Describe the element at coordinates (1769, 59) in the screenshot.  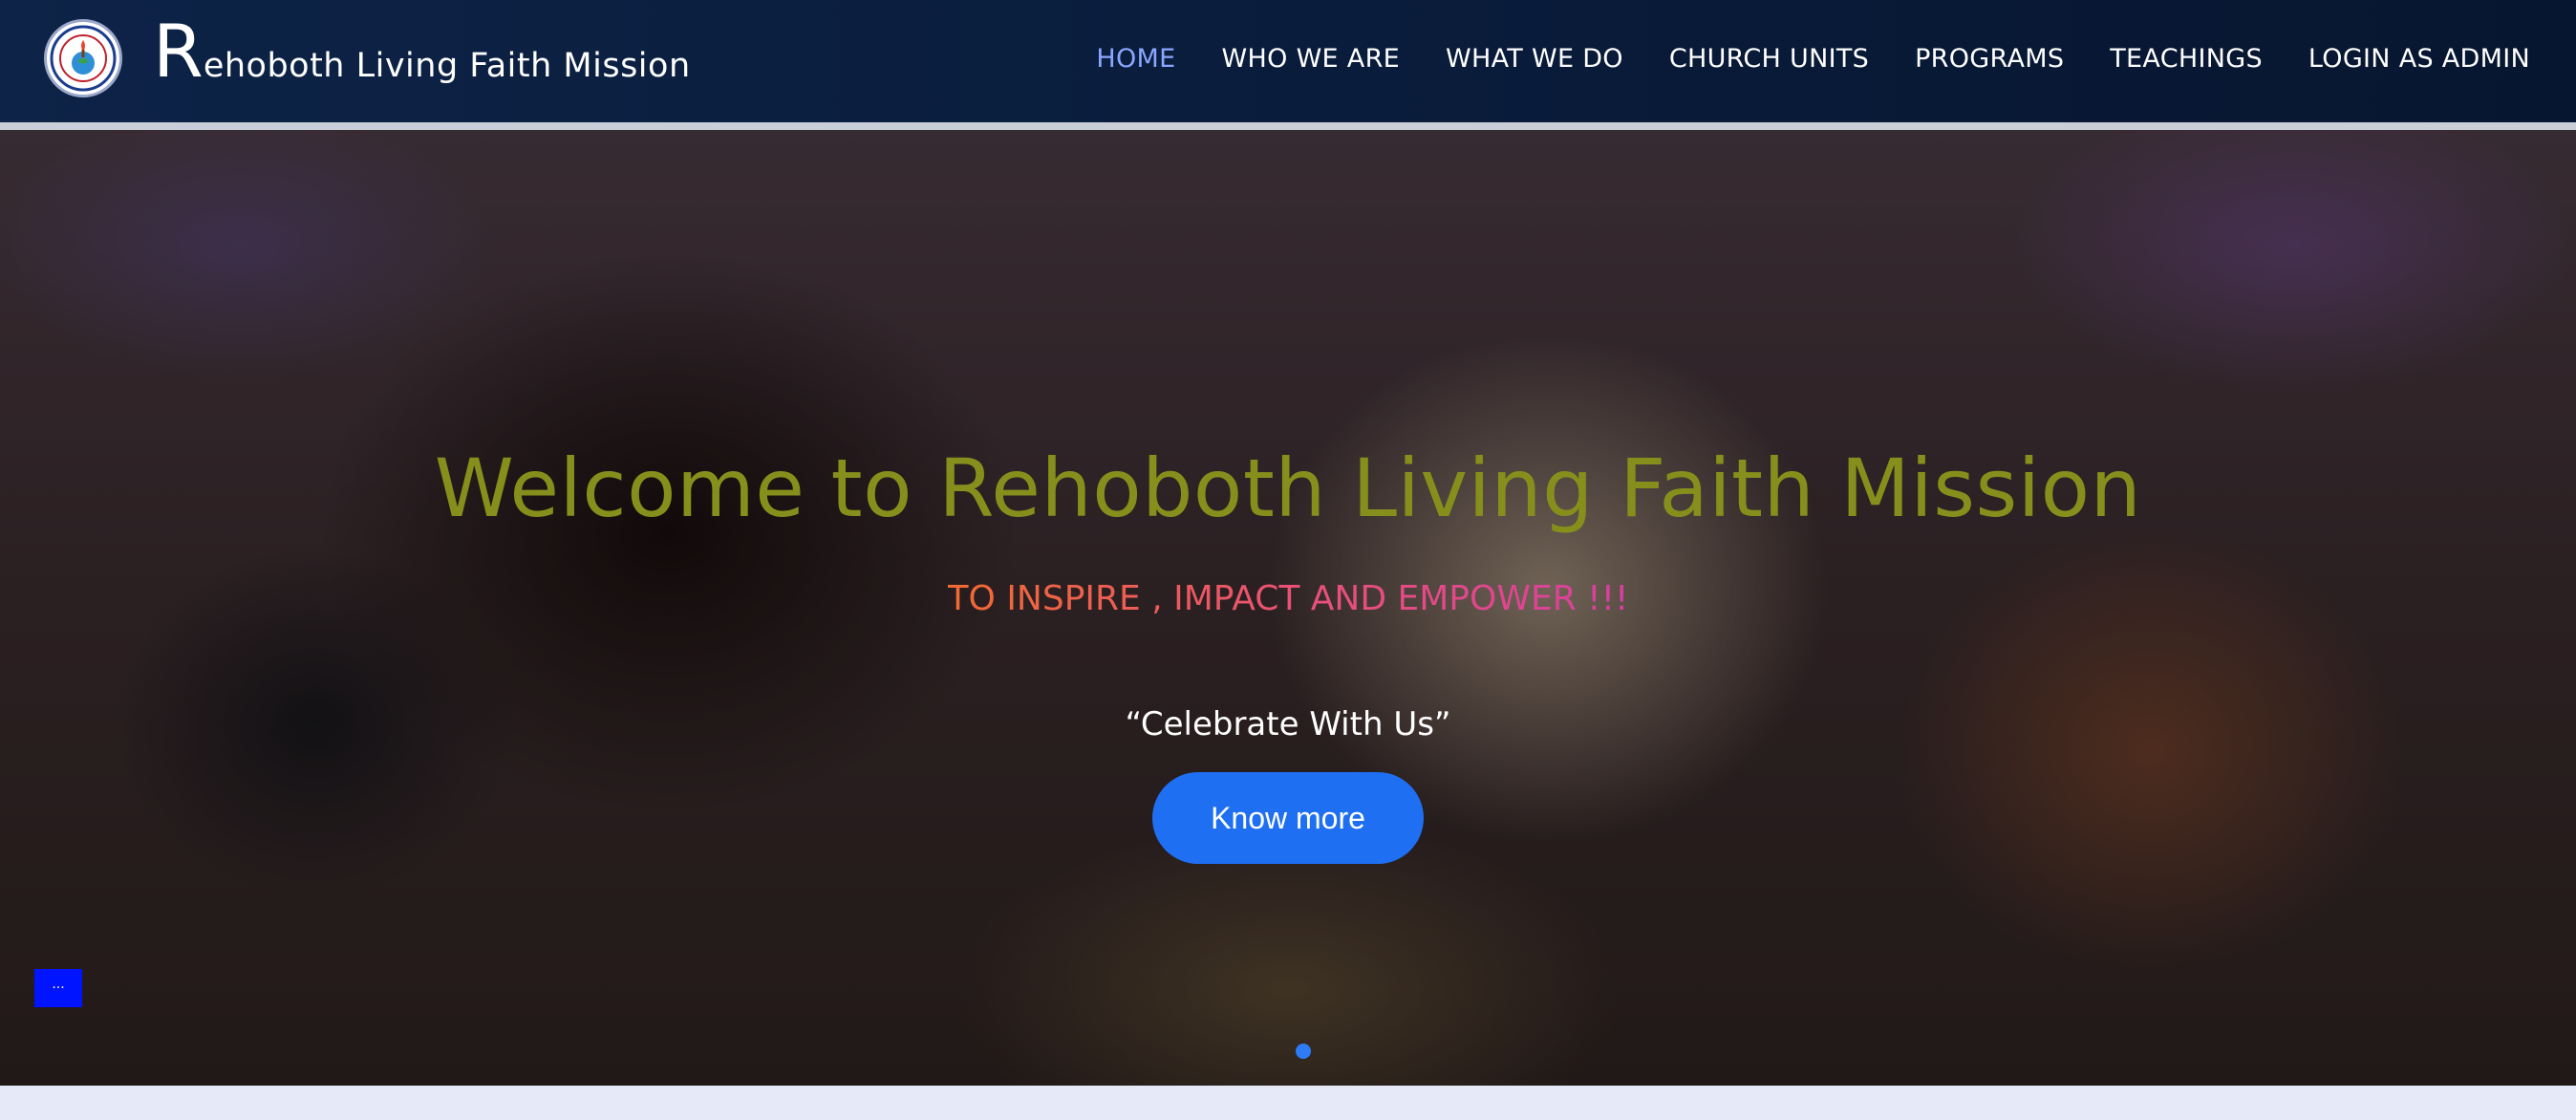
I see `nav-church-units: CHURCH UNITS` at that location.